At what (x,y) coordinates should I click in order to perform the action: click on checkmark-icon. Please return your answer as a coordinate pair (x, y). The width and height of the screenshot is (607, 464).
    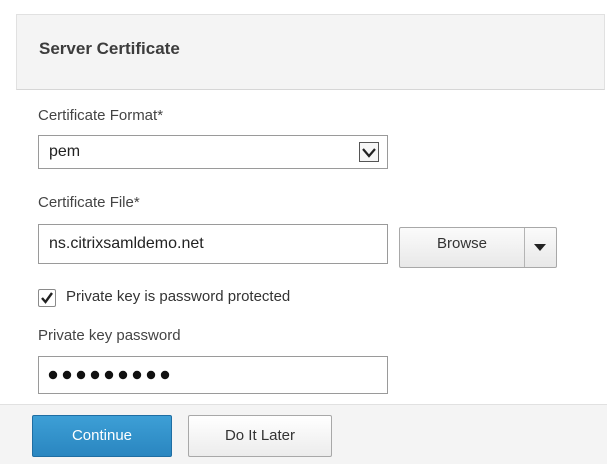
    Looking at the image, I should click on (47, 298).